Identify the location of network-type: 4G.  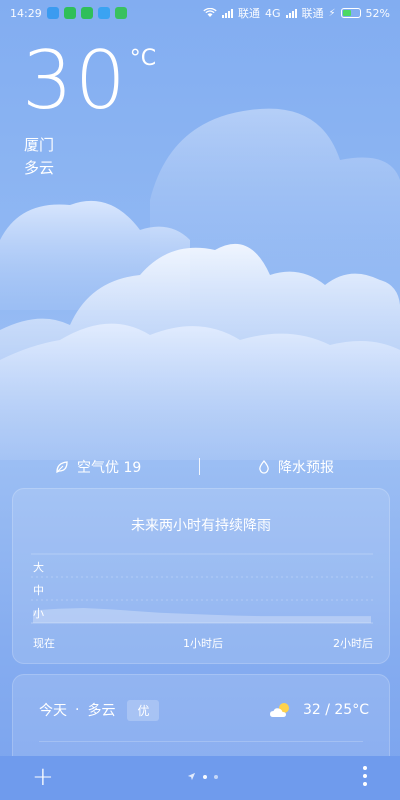
(272, 13).